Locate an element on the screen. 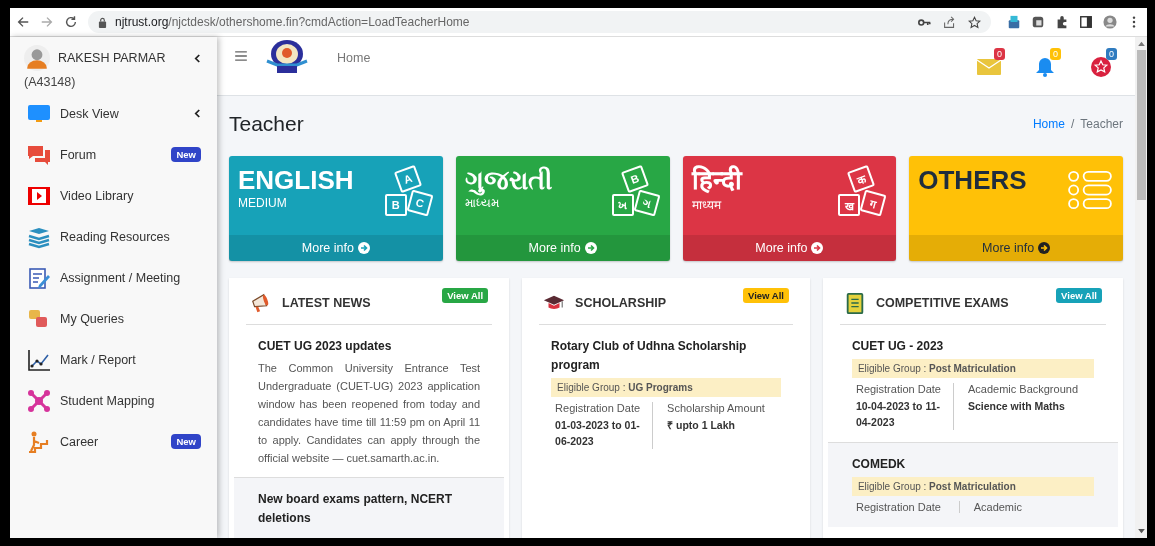 The image size is (1155, 546). notepad-pencil-icon is located at coordinates (39, 277).